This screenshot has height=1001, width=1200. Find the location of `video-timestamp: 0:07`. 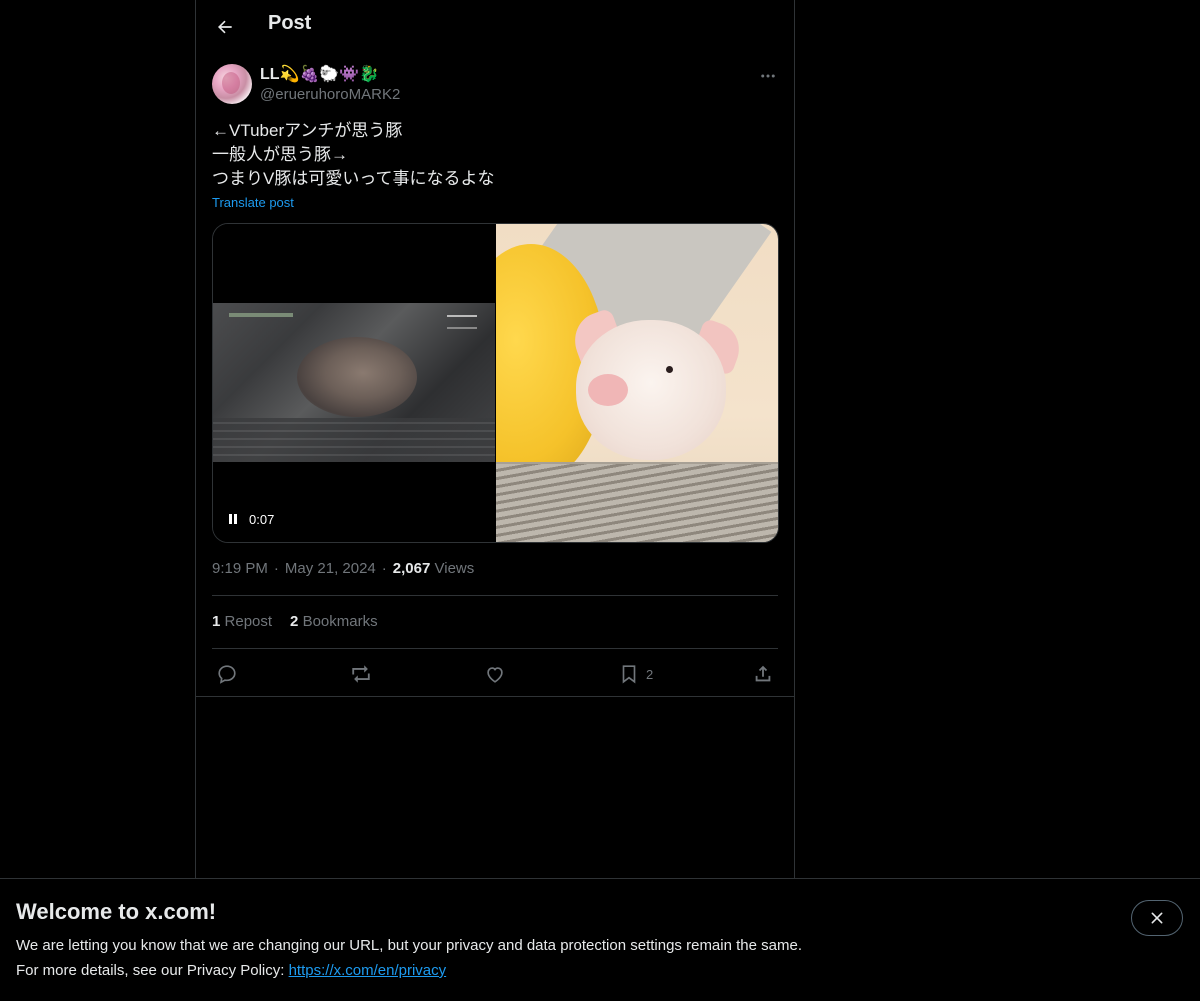

video-timestamp: 0:07 is located at coordinates (262, 519).